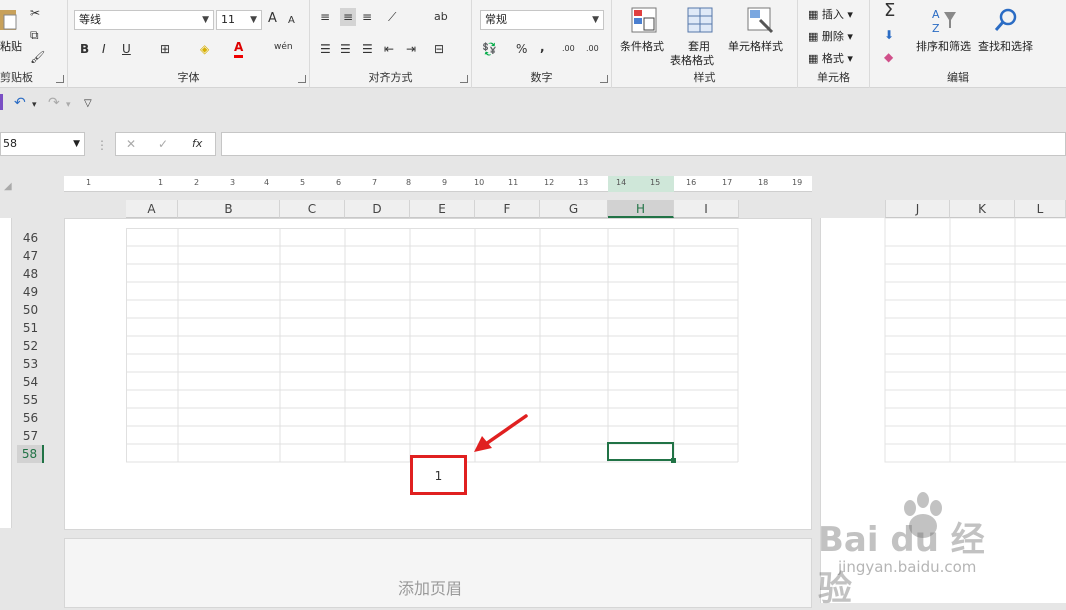 This screenshot has height=610, width=1066. What do you see at coordinates (830, 58) in the screenshot?
I see `format-button: ▦ 格式 ▾` at bounding box center [830, 58].